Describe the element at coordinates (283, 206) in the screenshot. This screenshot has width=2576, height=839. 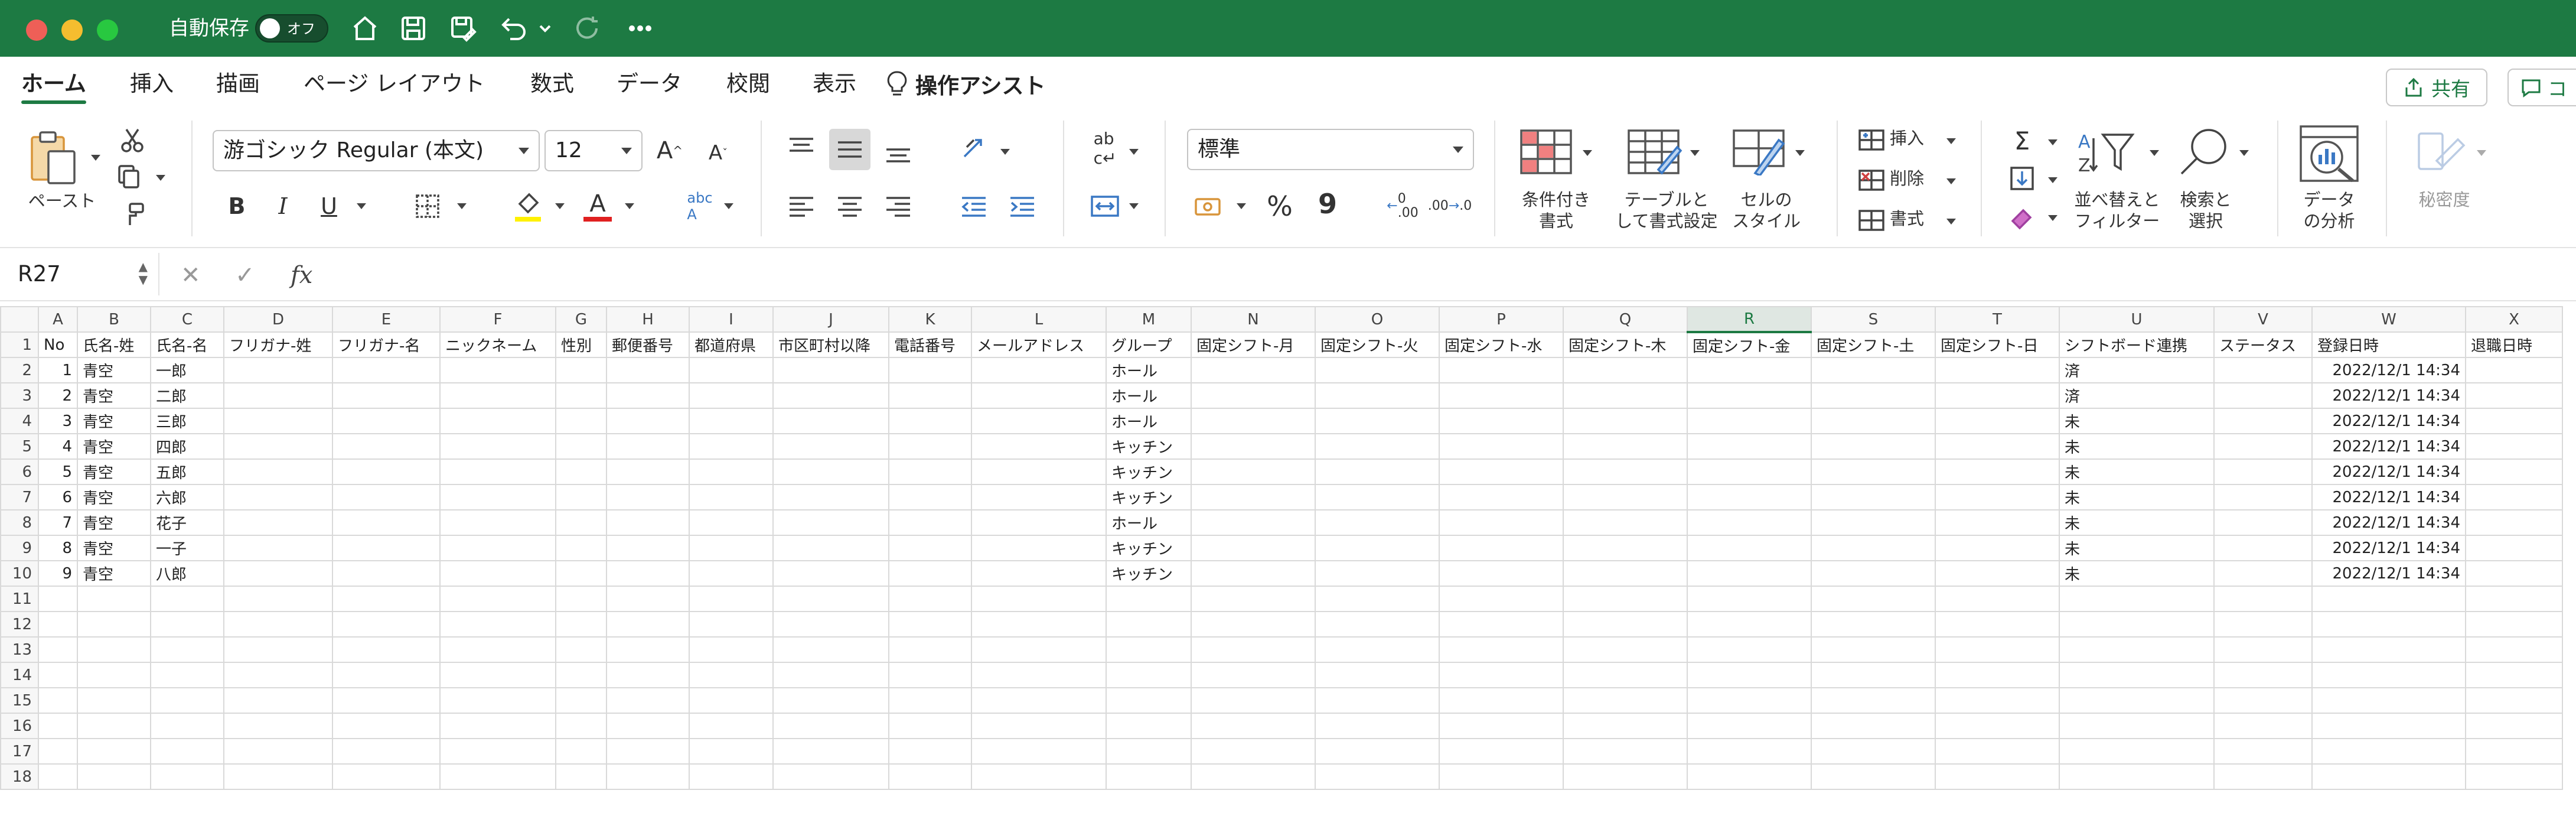
I see `italic-button: I` at that location.